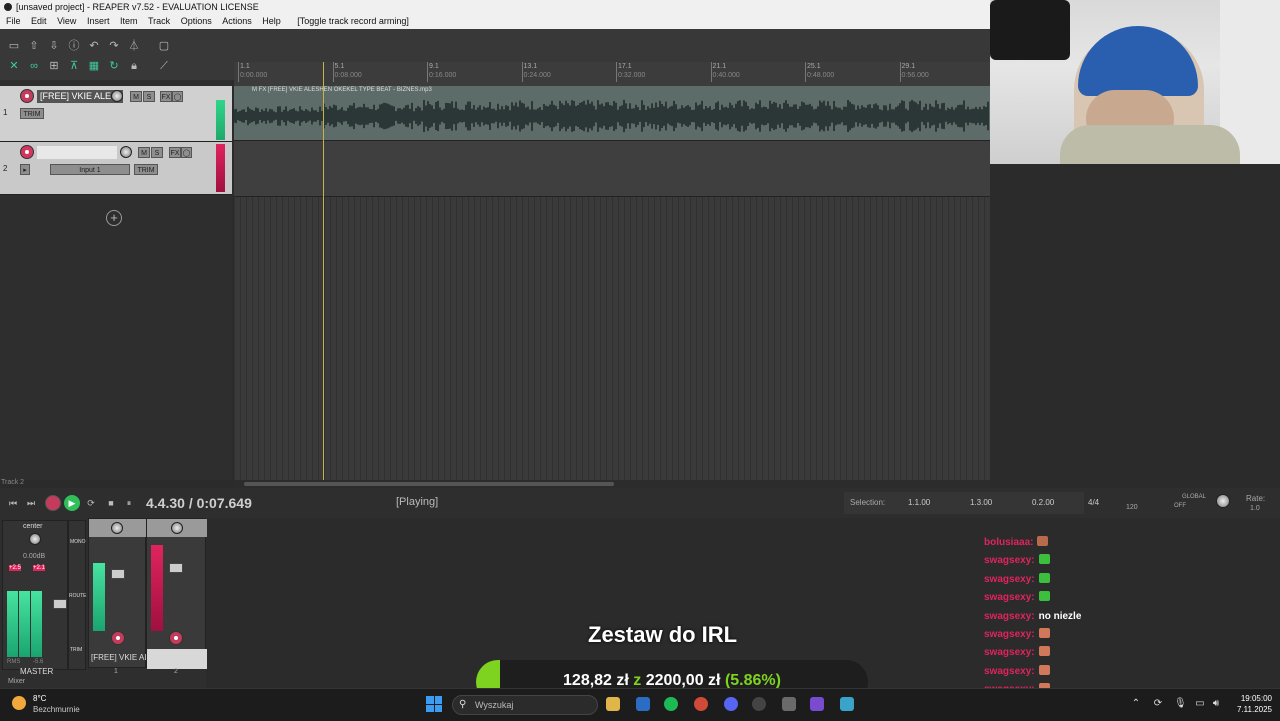 The image size is (1280, 721). Describe the element at coordinates (919, 502) in the screenshot. I see `selection-start: 1.1.00` at that location.